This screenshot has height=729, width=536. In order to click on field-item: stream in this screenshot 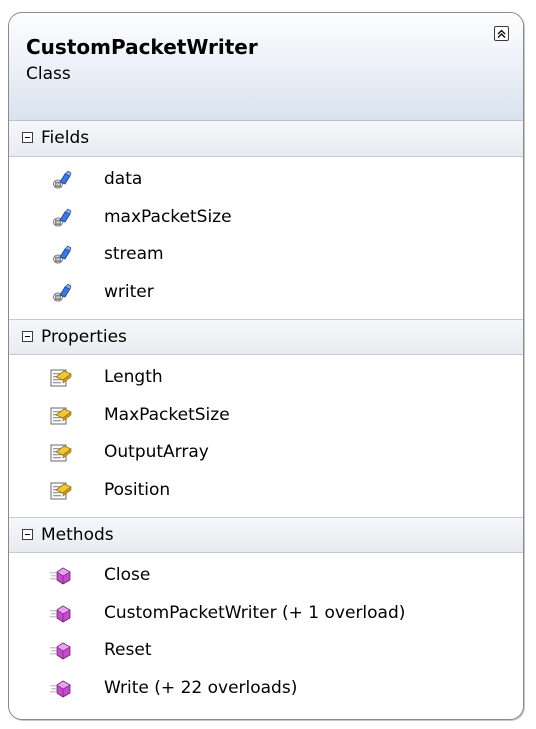, I will do `click(266, 256)`.